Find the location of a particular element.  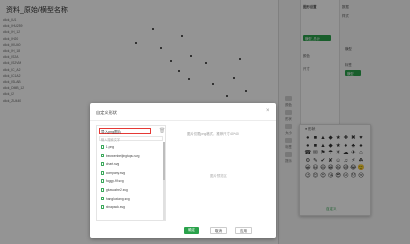

preview-area: 图片预览区 is located at coordinates (218, 176).